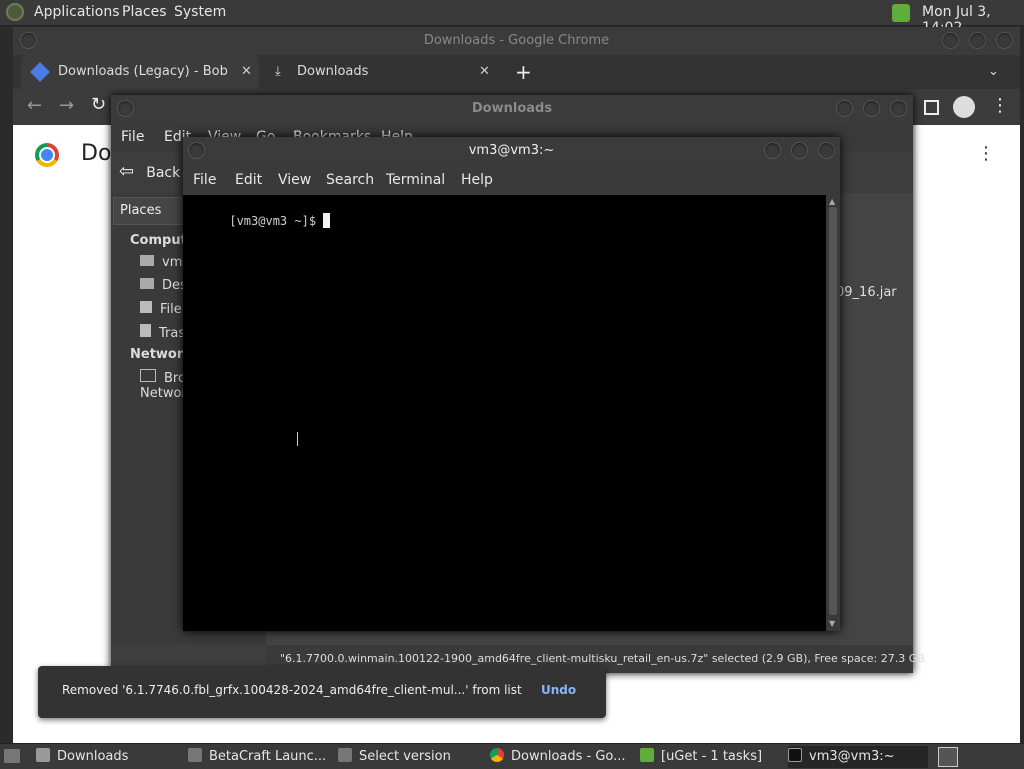  Describe the element at coordinates (1000, 105) in the screenshot. I see `kebab-menu-icon: ⋮` at that location.